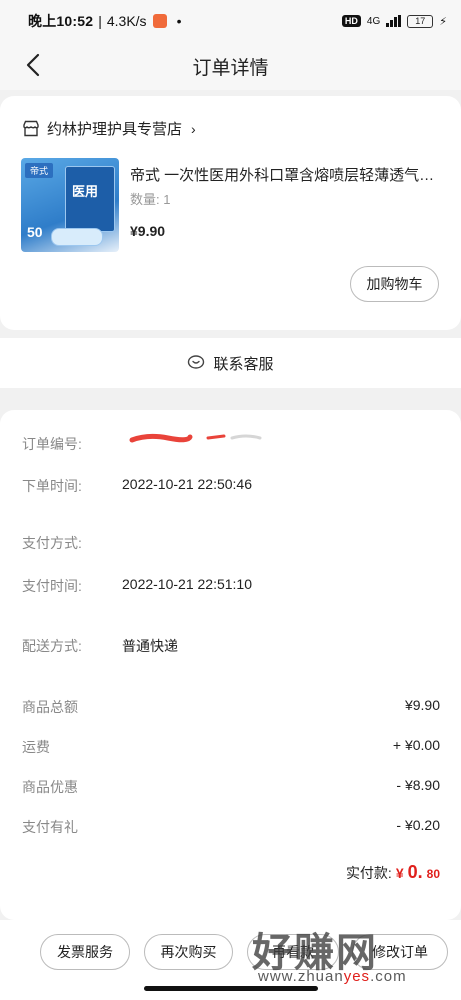 This screenshot has height=1000, width=461. What do you see at coordinates (231, 707) in the screenshot?
I see `subtotal-row: 商品总额 ¥9.90` at bounding box center [231, 707].